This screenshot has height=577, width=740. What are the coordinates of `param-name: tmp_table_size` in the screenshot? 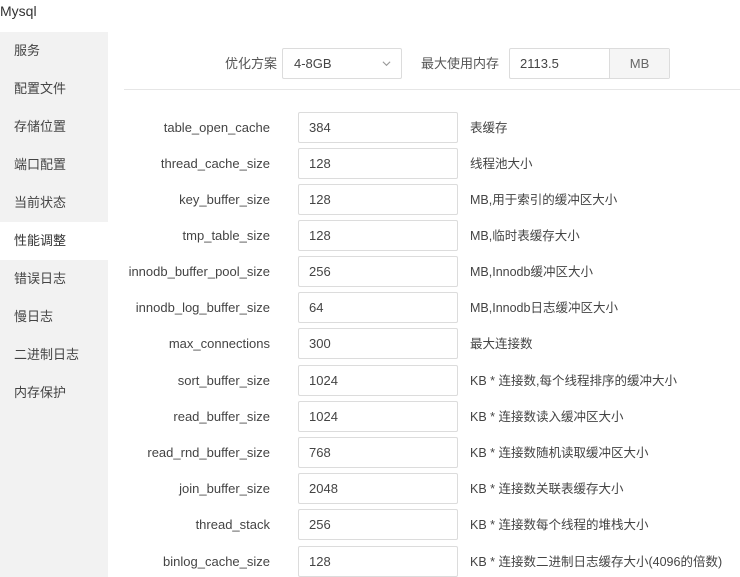 It's located at (226, 235).